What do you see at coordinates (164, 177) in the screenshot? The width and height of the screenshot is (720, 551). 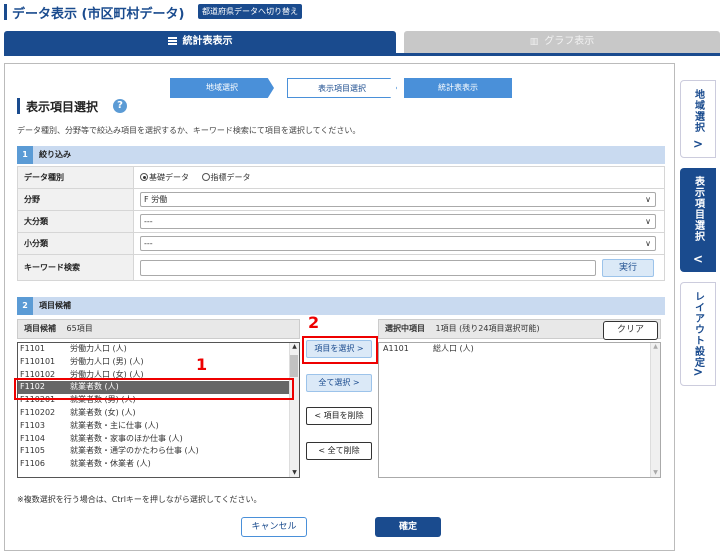 I see `radio-basic-data: 基礎データ` at bounding box center [164, 177].